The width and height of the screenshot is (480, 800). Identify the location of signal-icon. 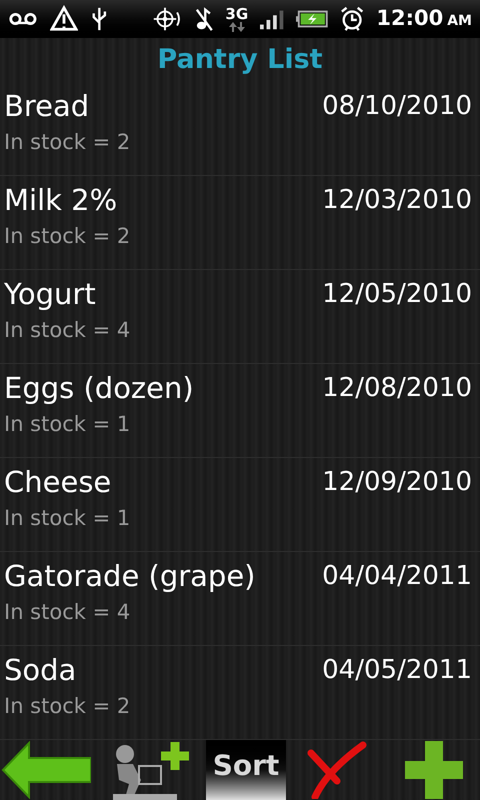
(272, 19).